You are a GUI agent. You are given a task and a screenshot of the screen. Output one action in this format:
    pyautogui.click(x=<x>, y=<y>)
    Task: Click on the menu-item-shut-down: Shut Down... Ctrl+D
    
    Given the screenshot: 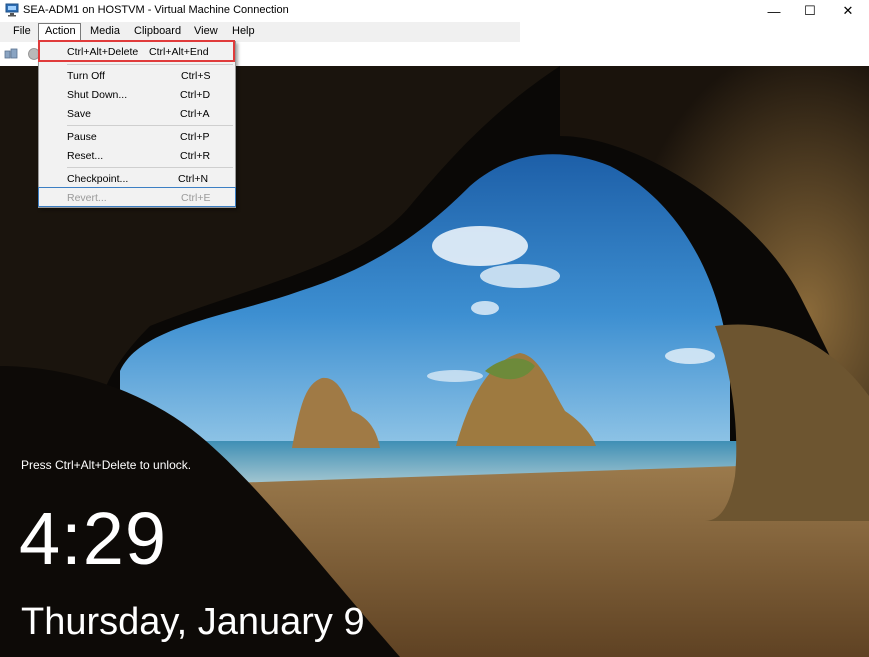 What is the action you would take?
    pyautogui.click(x=137, y=94)
    